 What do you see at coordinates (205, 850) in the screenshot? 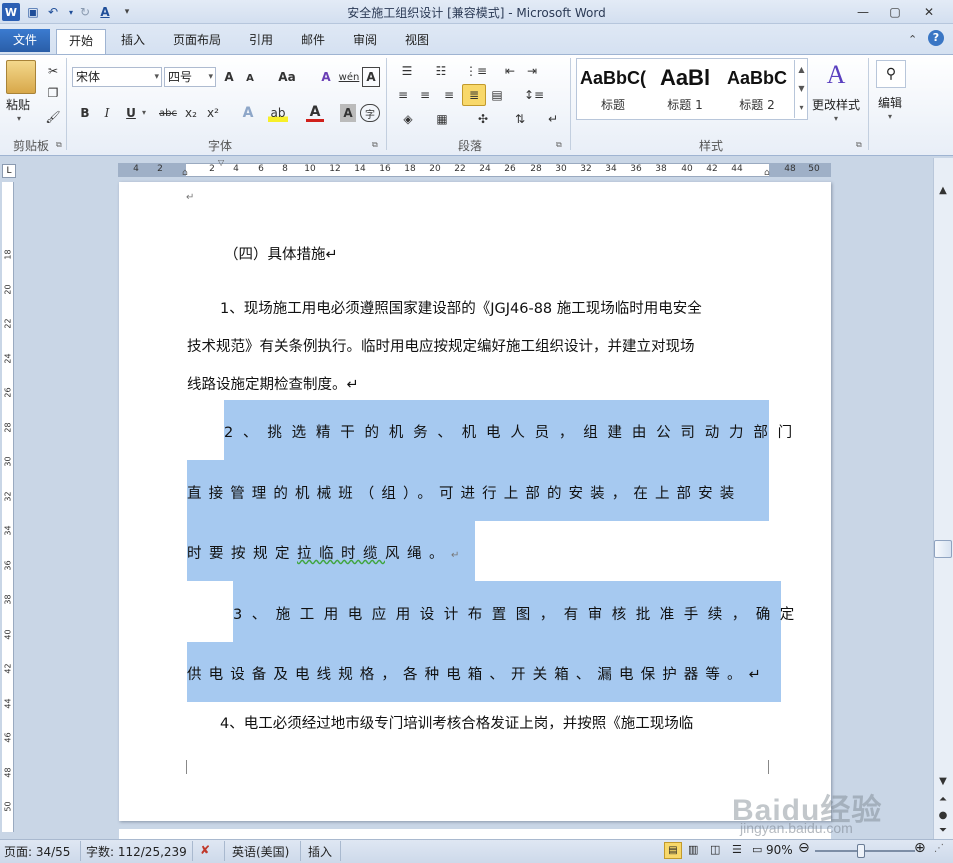
I see `proofing-icon: ✘` at bounding box center [205, 850].